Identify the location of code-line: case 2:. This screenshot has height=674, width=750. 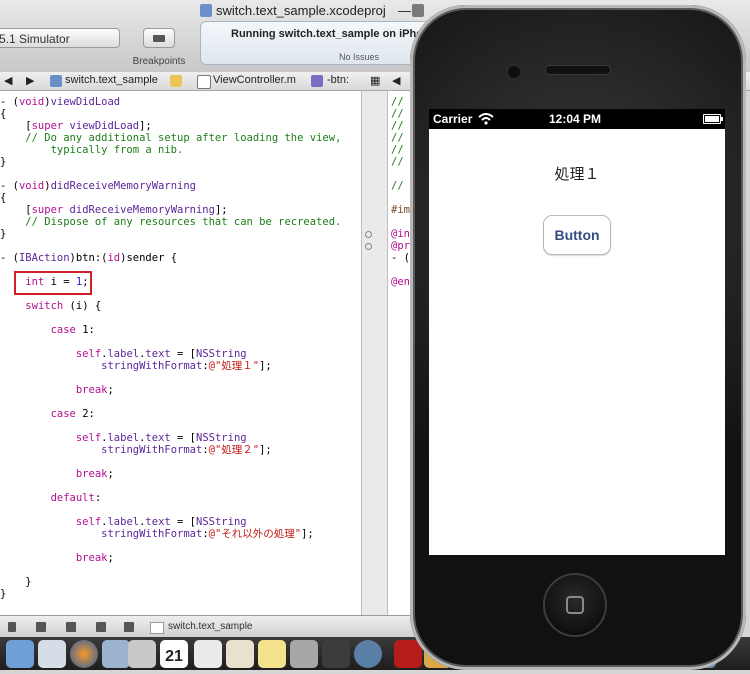
(72, 414).